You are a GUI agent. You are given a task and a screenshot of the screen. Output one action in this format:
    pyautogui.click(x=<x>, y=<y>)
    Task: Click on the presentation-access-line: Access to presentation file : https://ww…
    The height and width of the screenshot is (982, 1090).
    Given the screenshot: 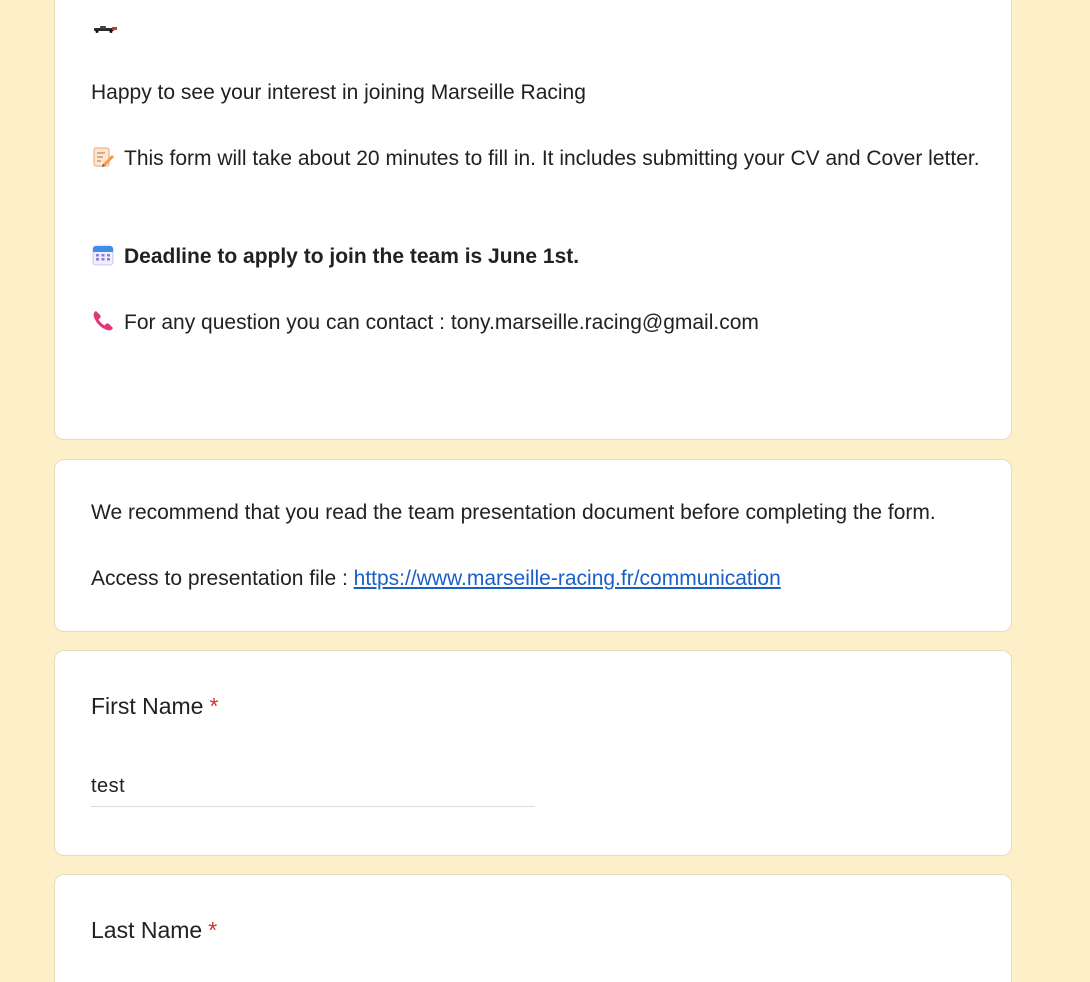 What is the action you would take?
    pyautogui.click(x=436, y=579)
    